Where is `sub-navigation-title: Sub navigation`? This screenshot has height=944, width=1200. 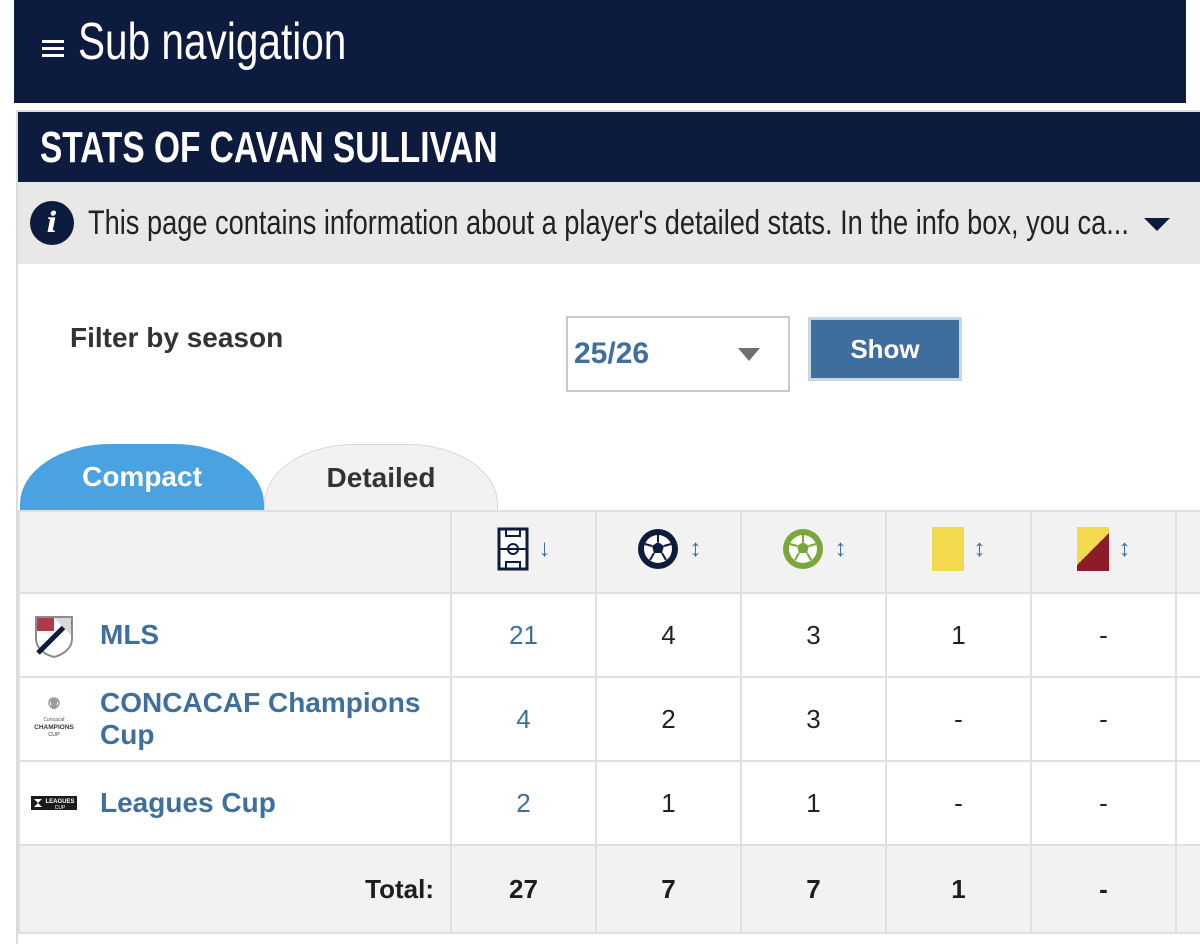 sub-navigation-title: Sub navigation is located at coordinates (212, 42).